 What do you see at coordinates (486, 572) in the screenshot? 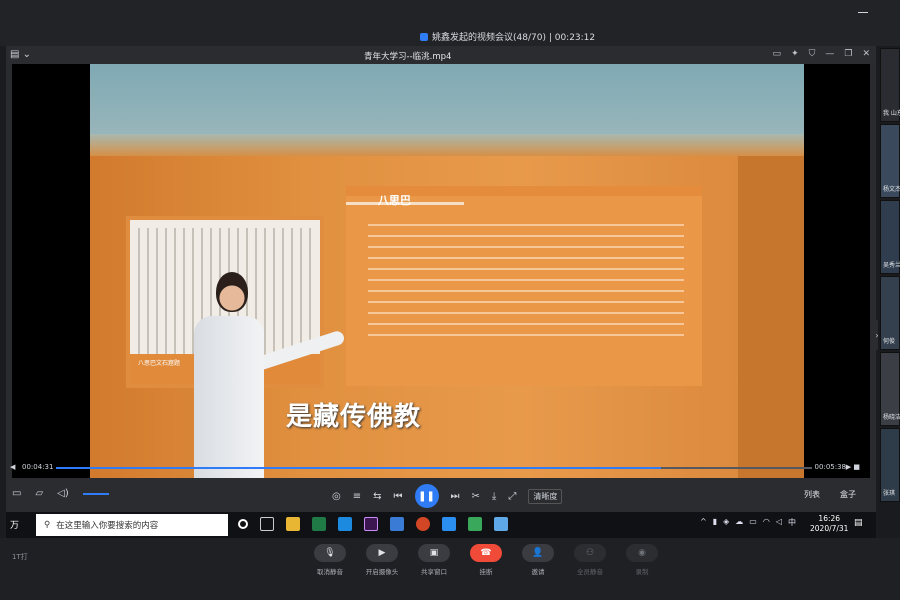
I see `hangup-label: 挂断` at bounding box center [486, 572].